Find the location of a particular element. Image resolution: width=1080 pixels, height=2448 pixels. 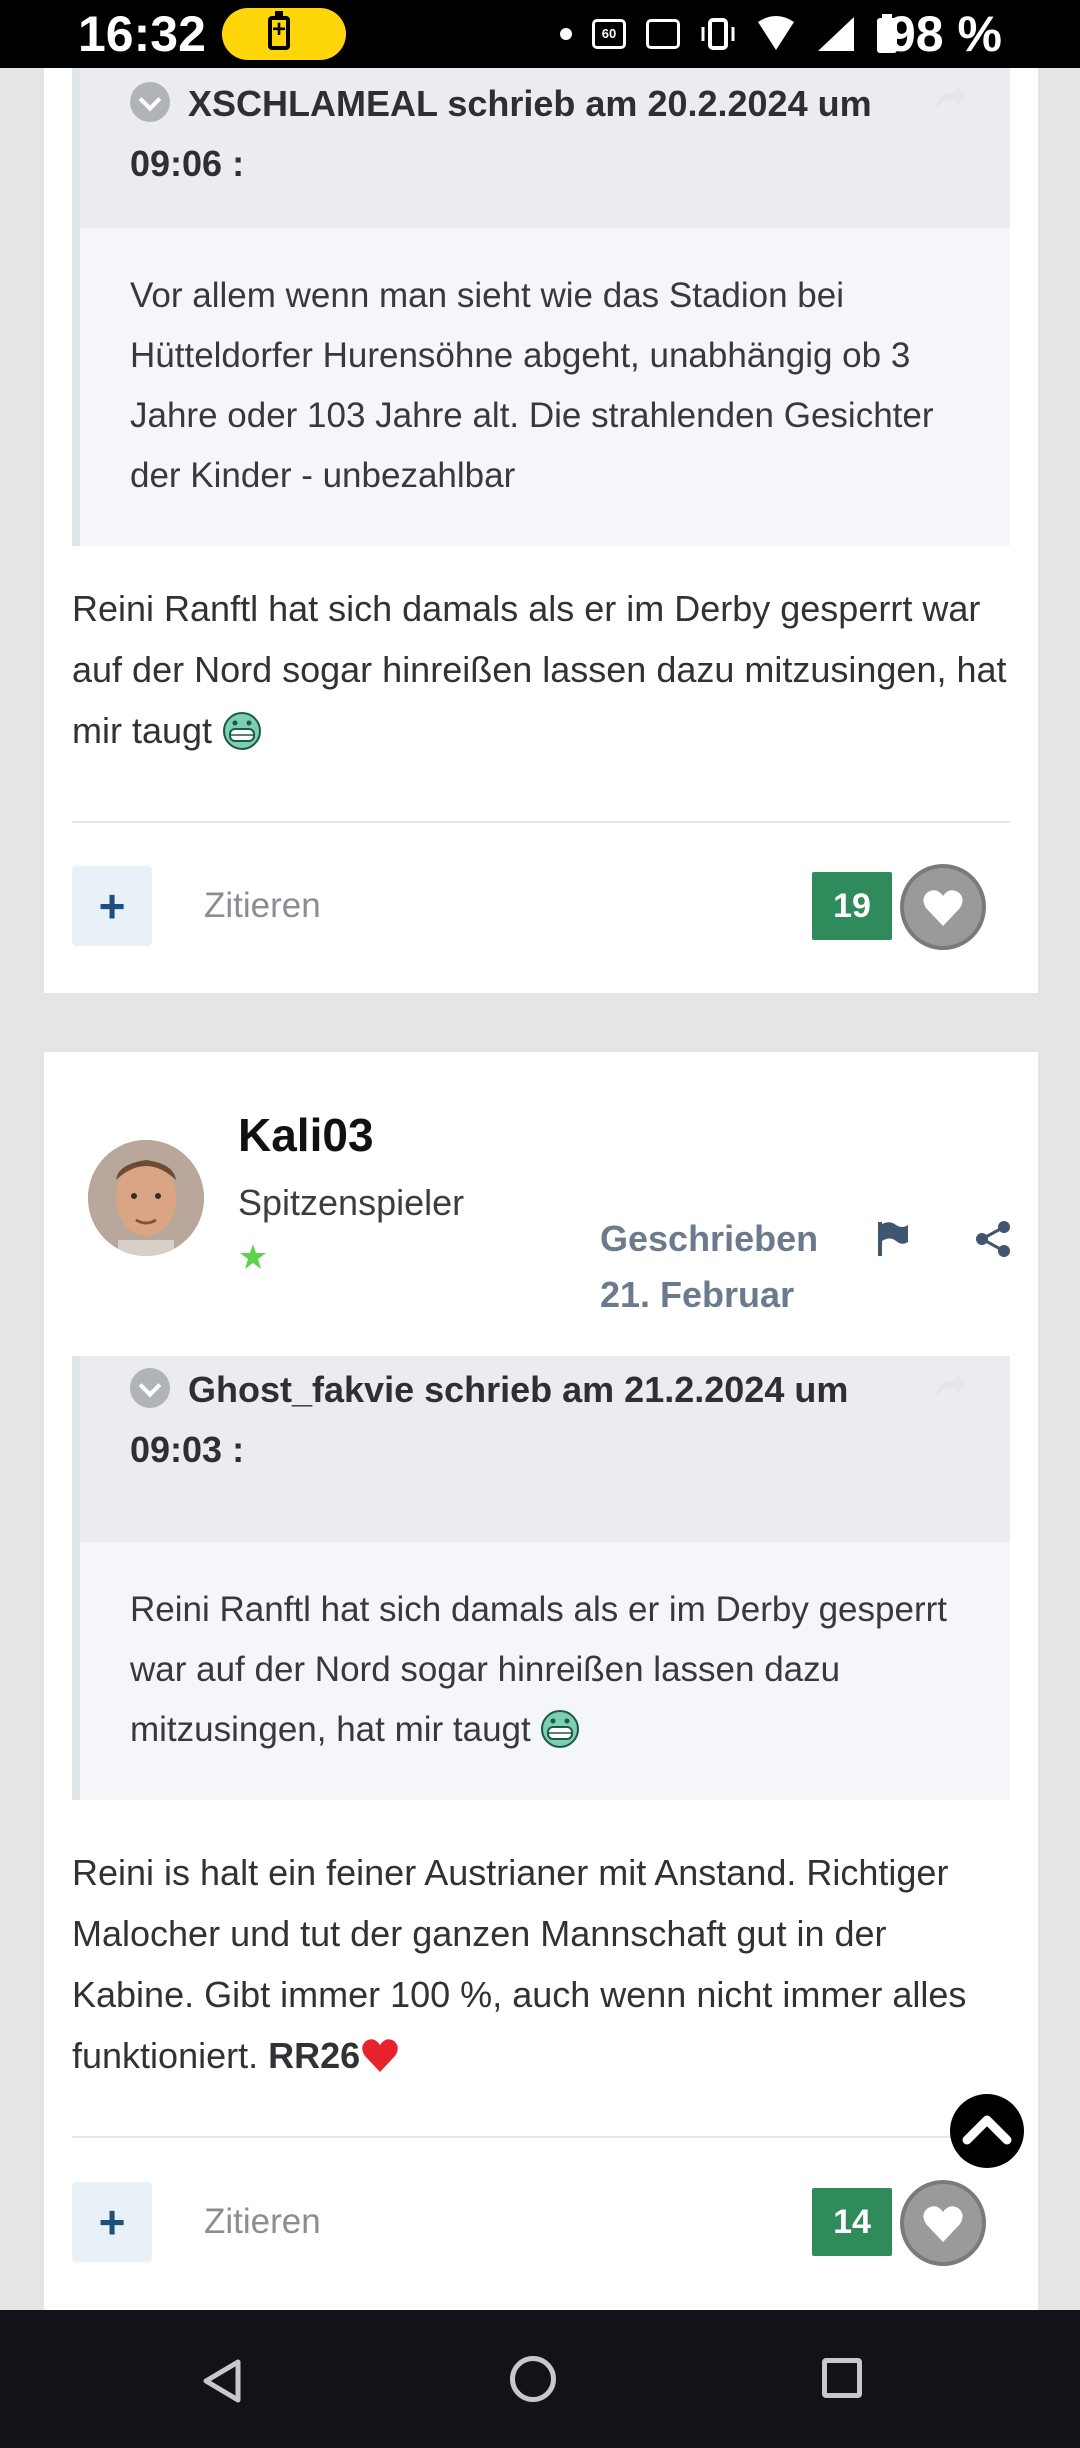

vibrate-icon is located at coordinates (718, 34).